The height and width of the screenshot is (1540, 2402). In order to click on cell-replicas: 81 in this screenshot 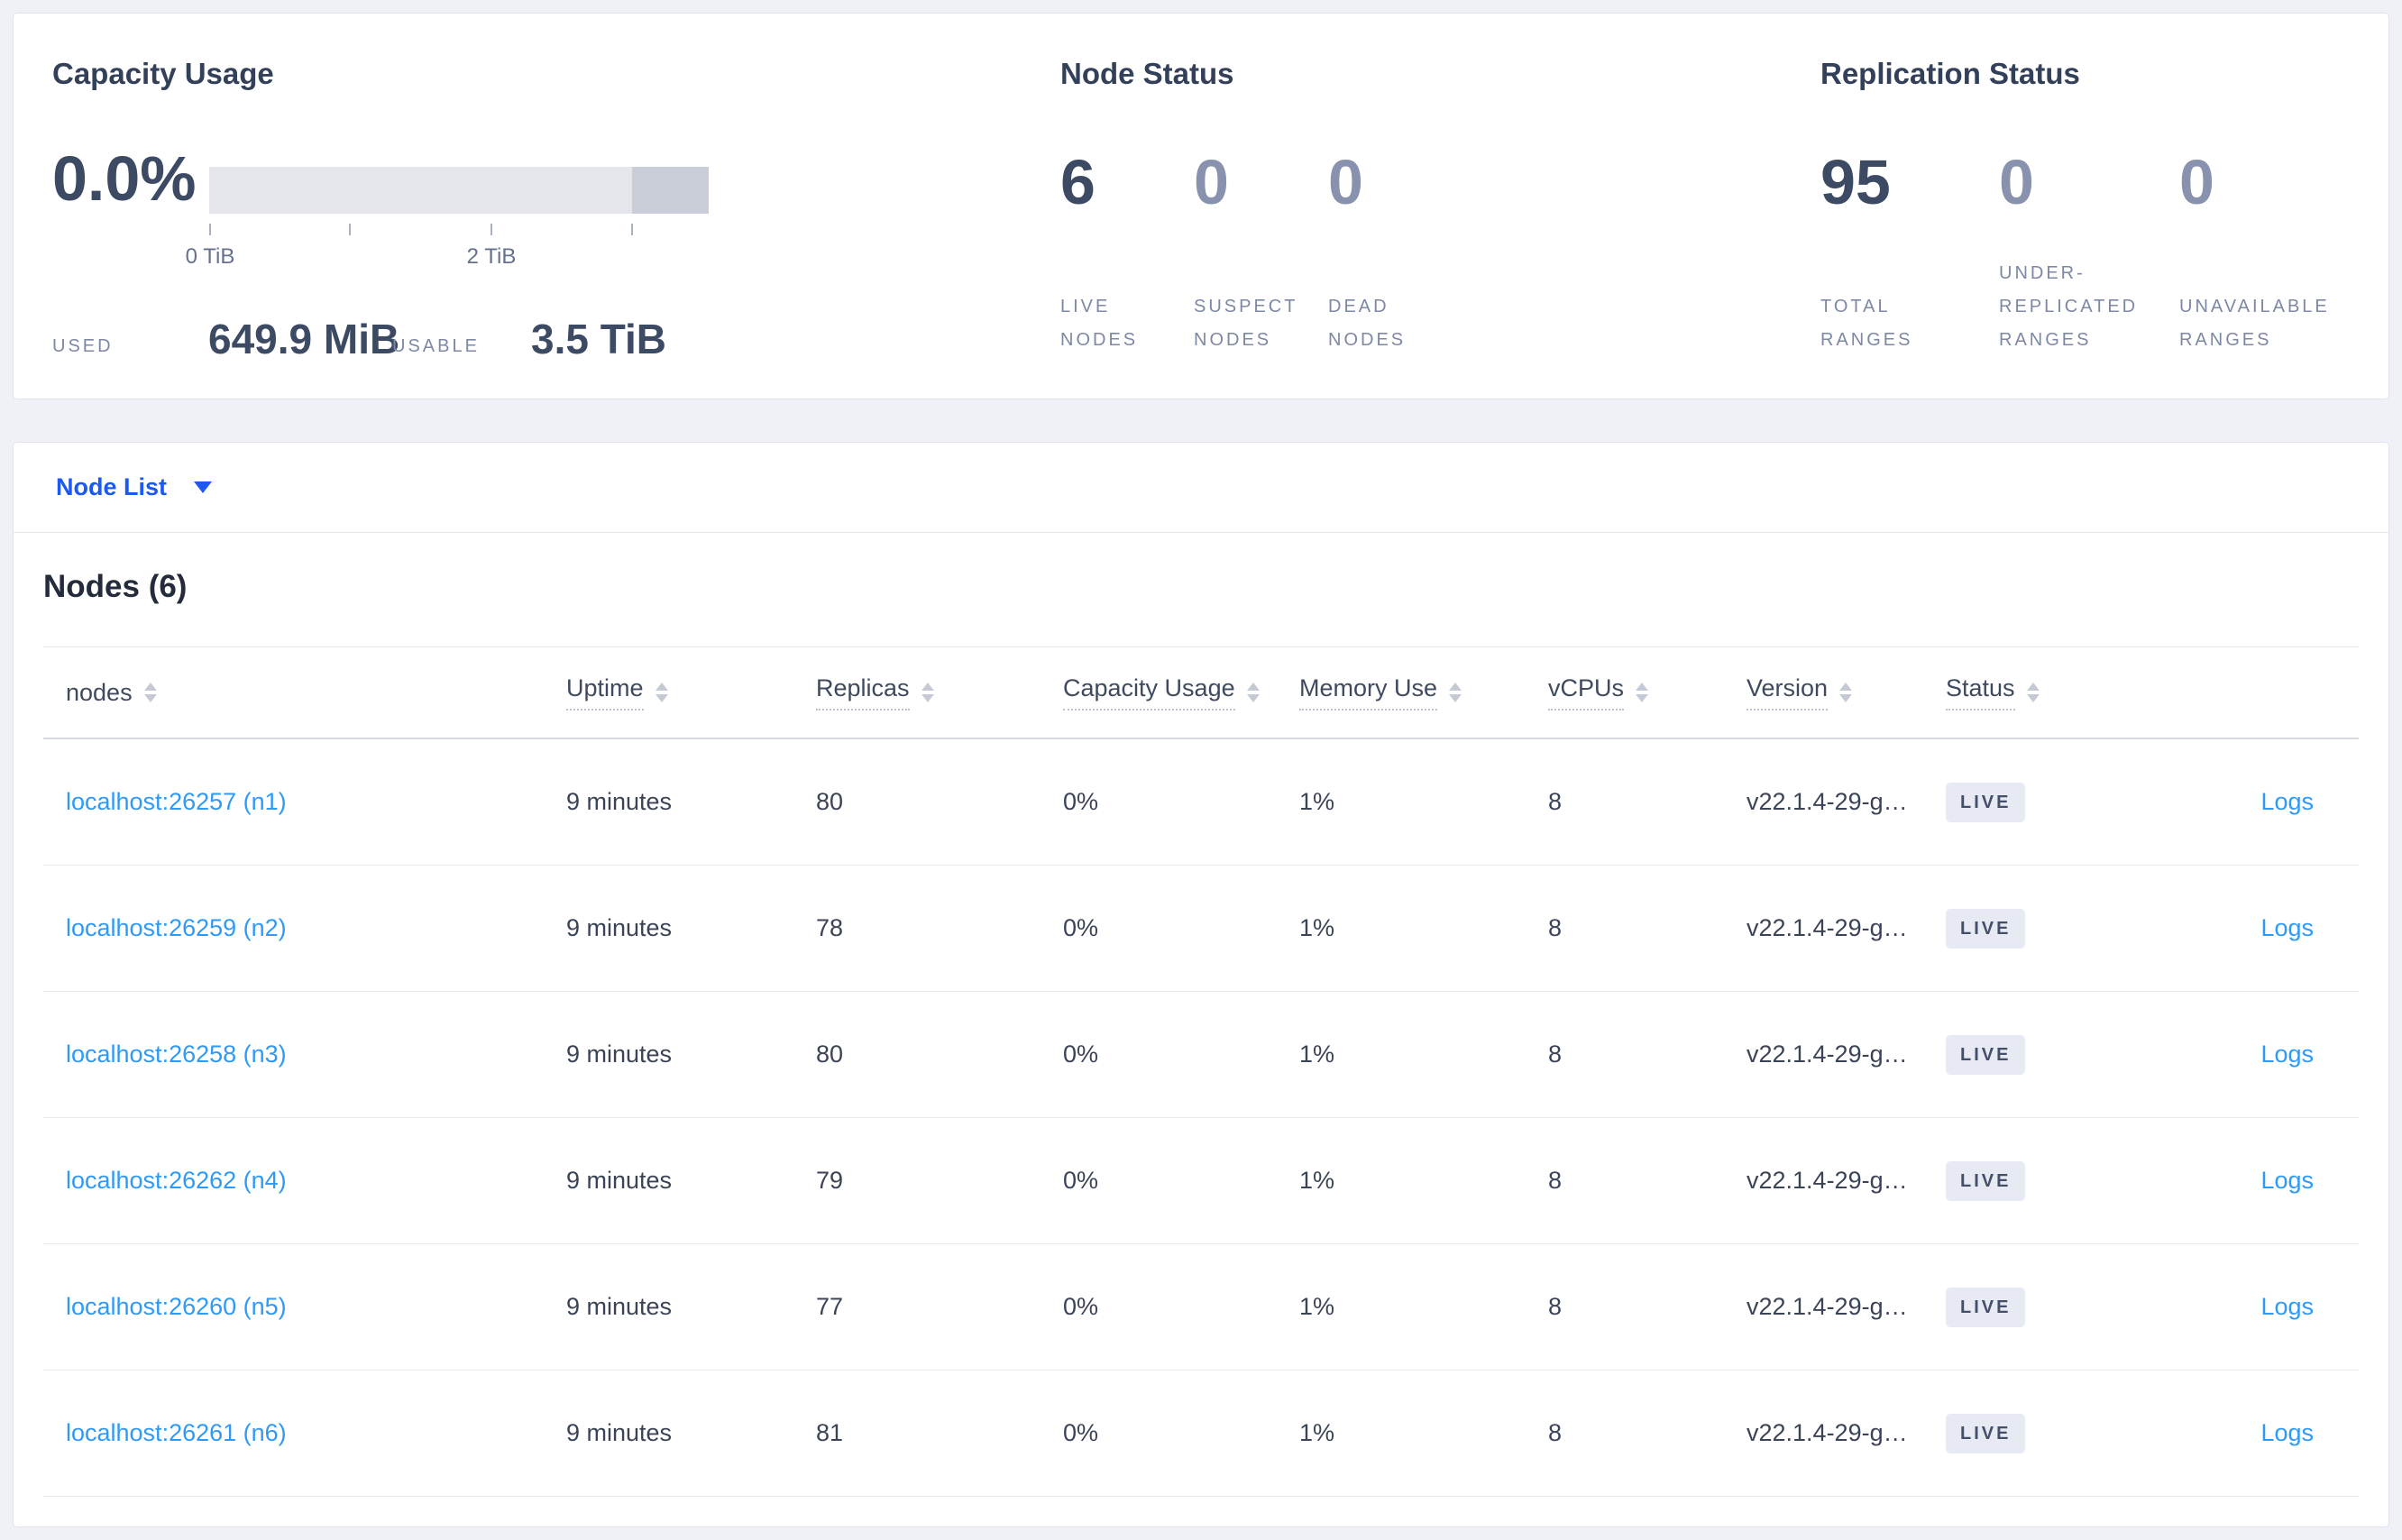, I will do `click(830, 1432)`.